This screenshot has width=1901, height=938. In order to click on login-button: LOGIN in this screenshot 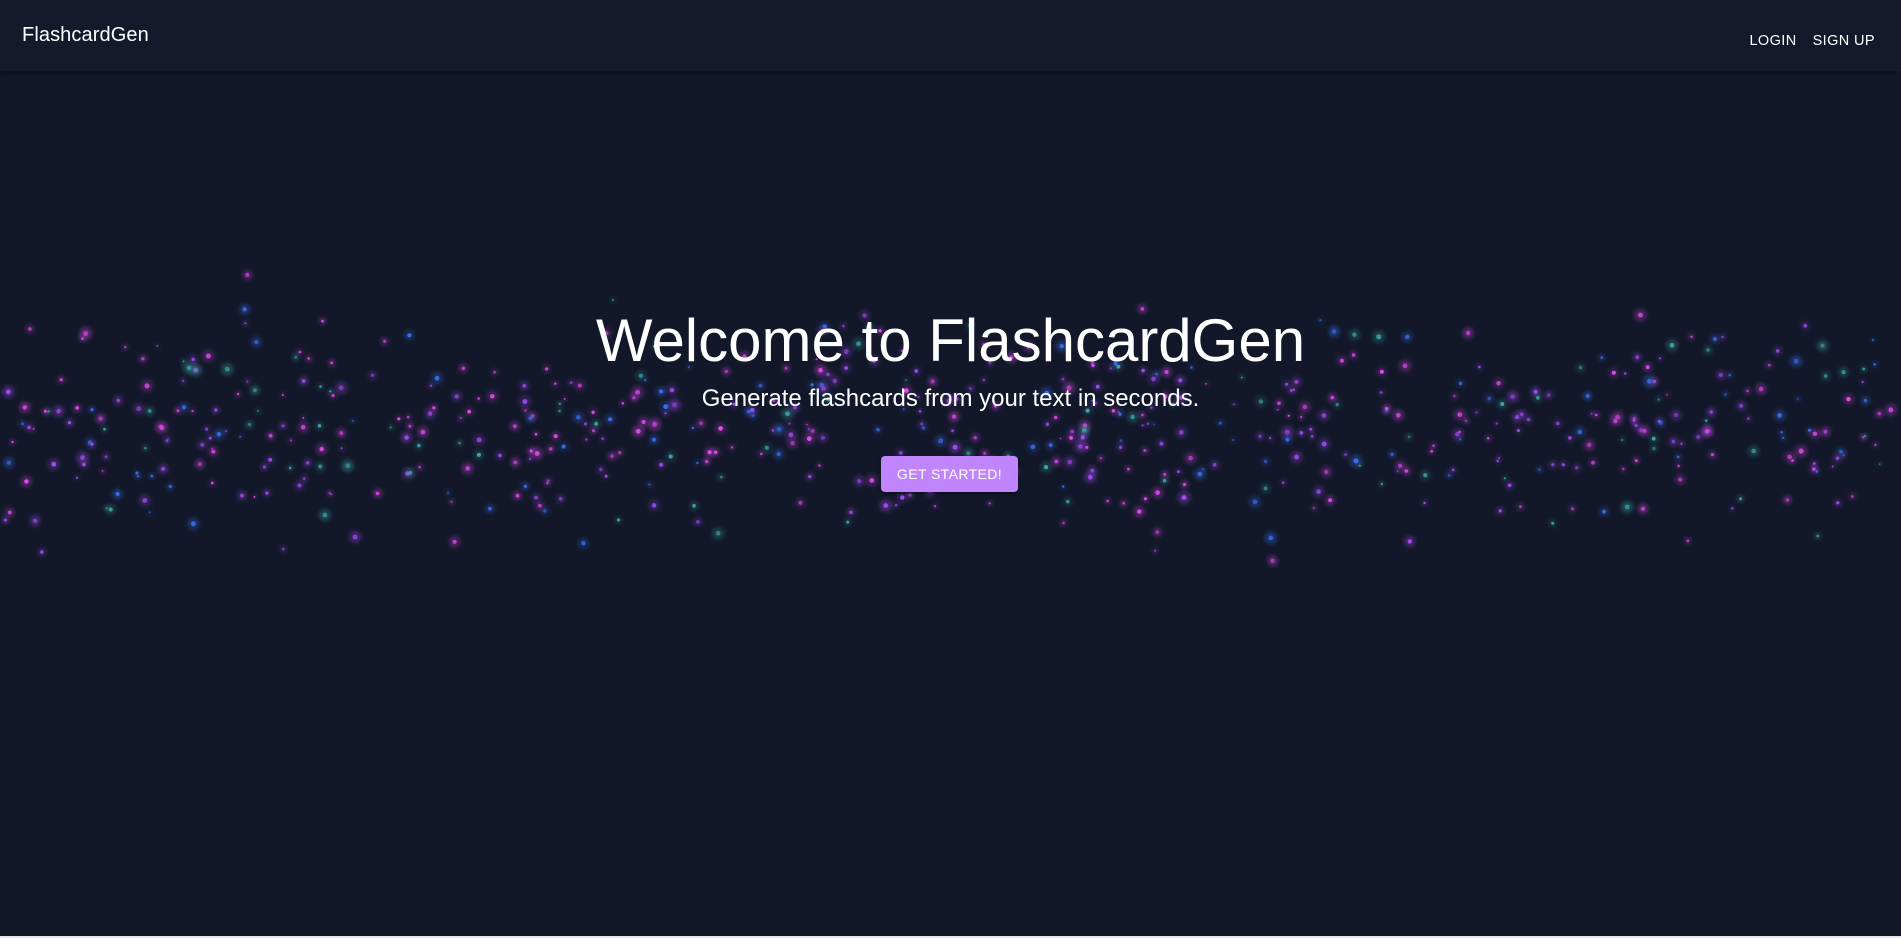, I will do `click(1772, 41)`.